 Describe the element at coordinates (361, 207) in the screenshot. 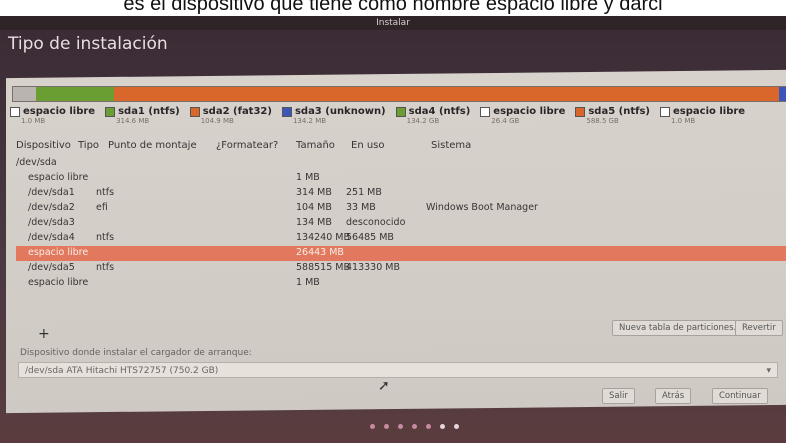

I see `cell-used: 33 MB` at that location.